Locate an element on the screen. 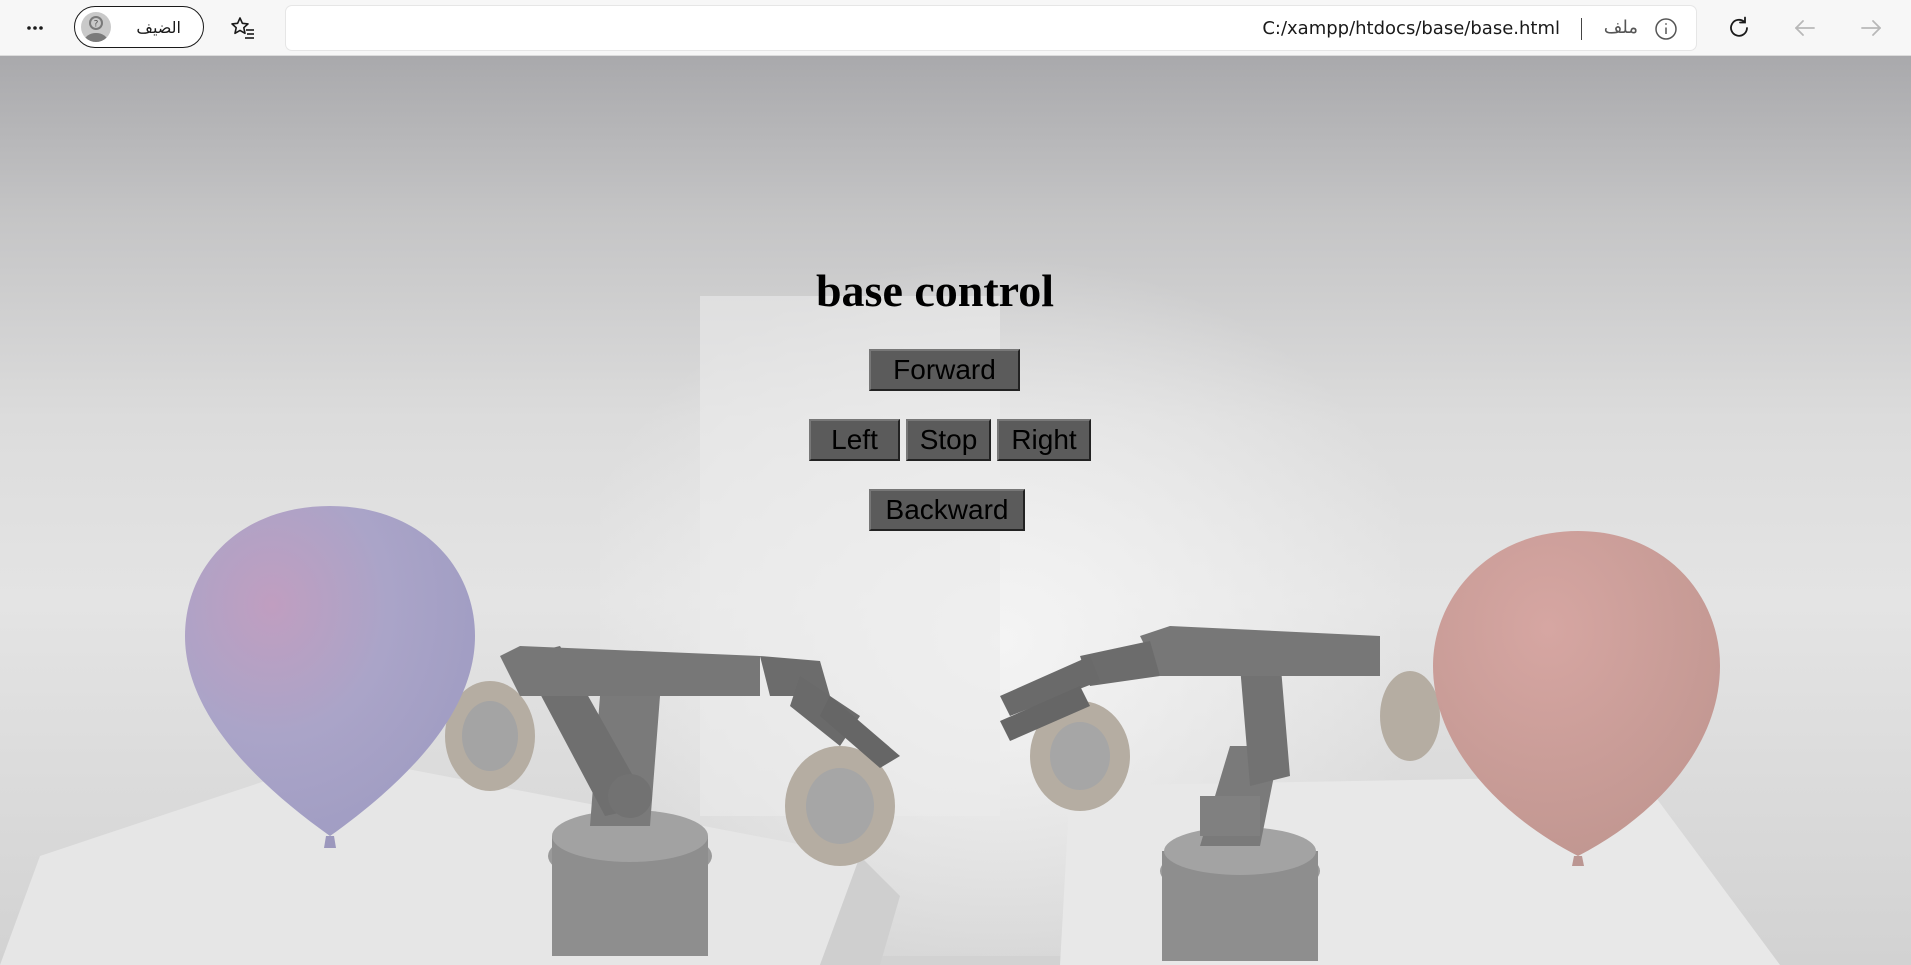 The height and width of the screenshot is (965, 1911). address-bar: C:/xampp/htdocs/base/base.html ملف is located at coordinates (991, 28).